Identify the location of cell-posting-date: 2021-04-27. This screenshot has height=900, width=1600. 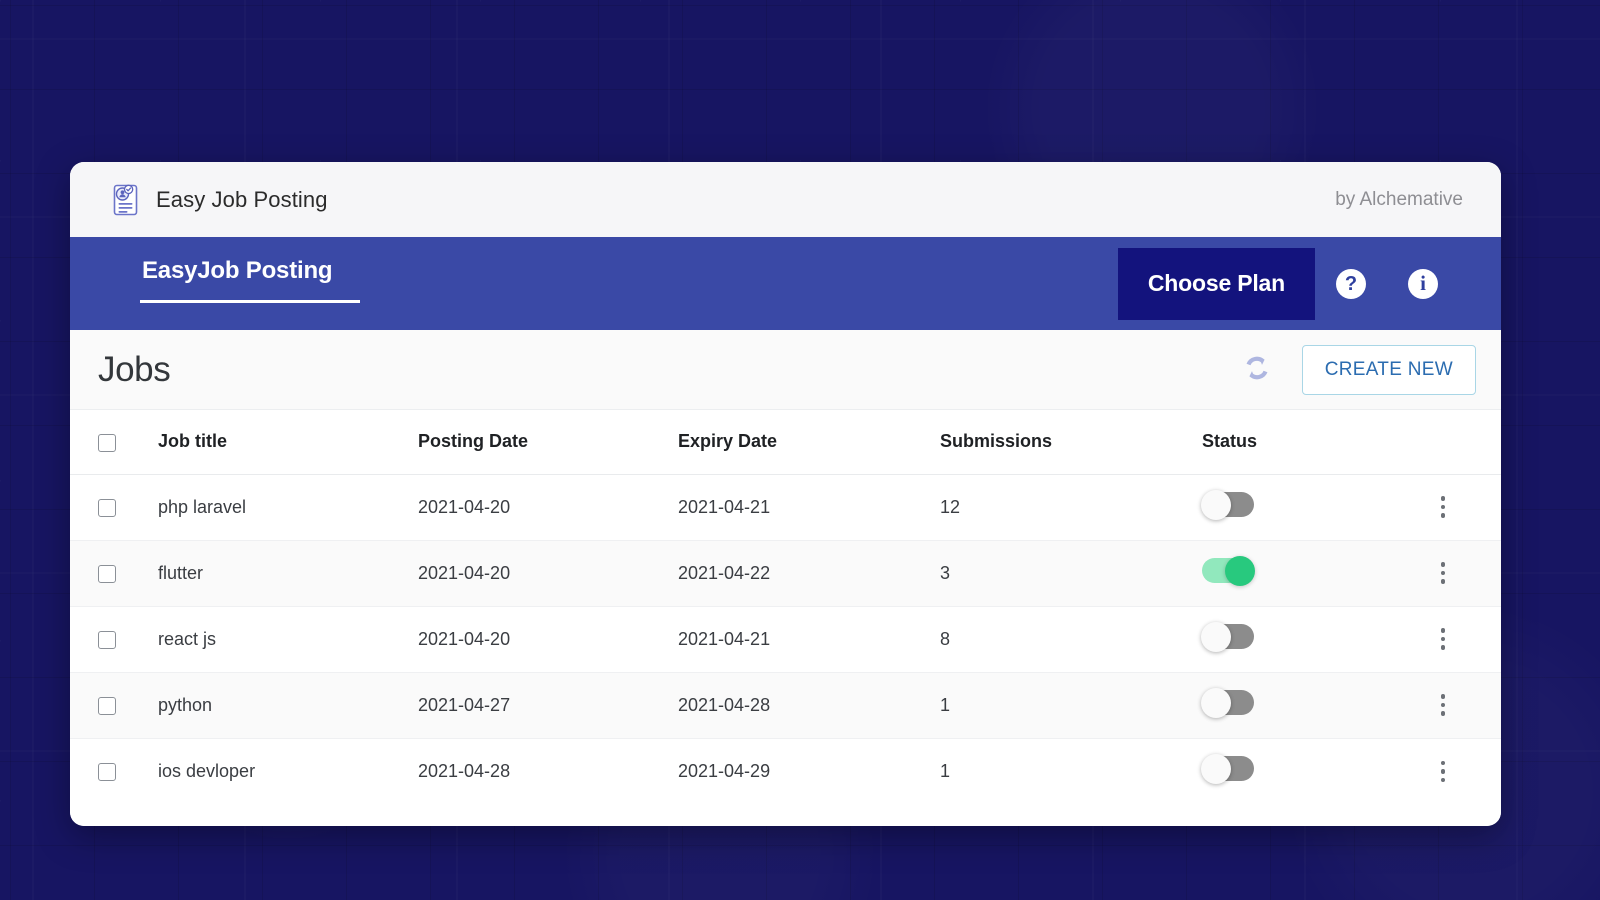
(548, 705).